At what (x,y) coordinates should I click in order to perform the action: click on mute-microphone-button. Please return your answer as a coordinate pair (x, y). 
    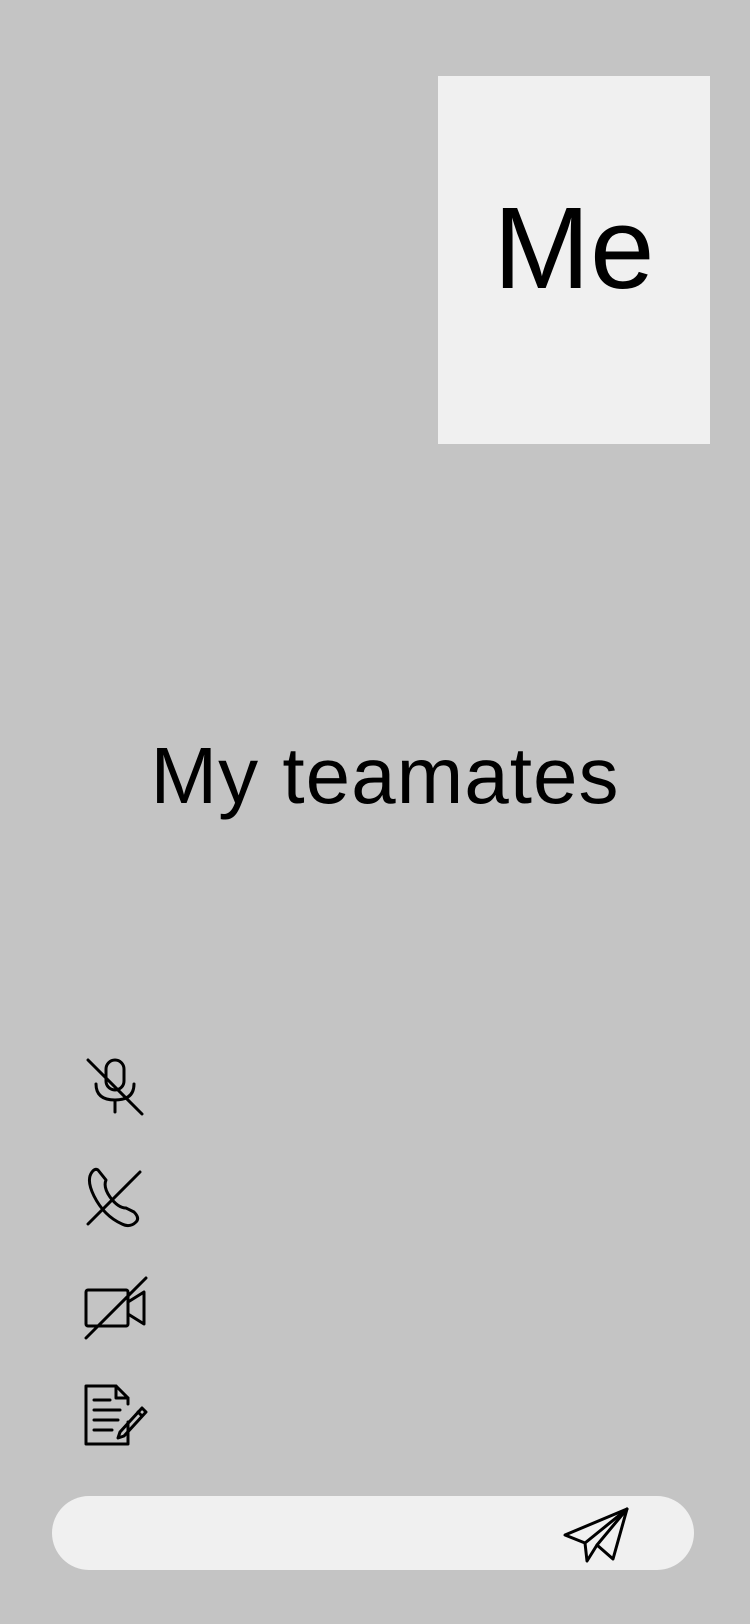
    Looking at the image, I should click on (115, 1087).